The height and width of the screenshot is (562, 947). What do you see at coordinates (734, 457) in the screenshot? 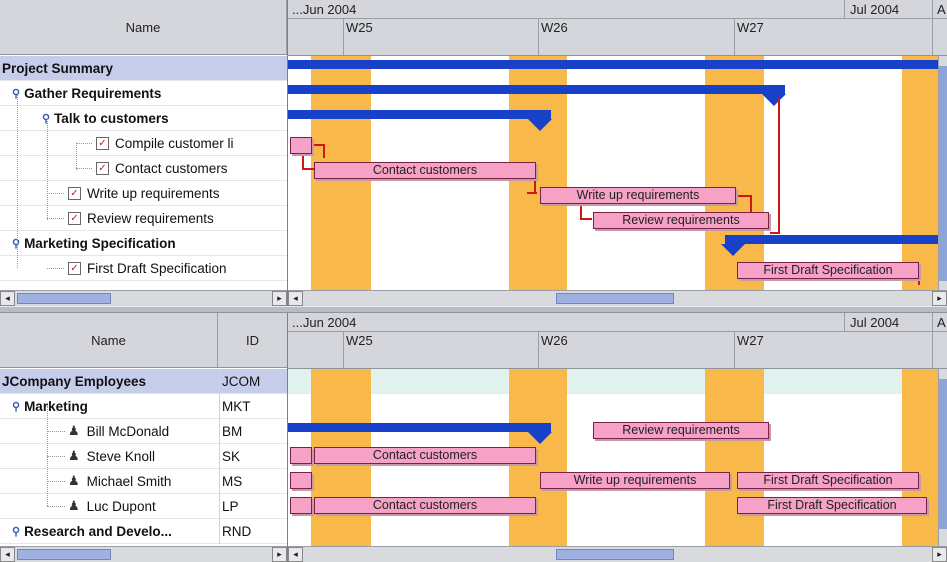
I see `weekend-stripe` at bounding box center [734, 457].